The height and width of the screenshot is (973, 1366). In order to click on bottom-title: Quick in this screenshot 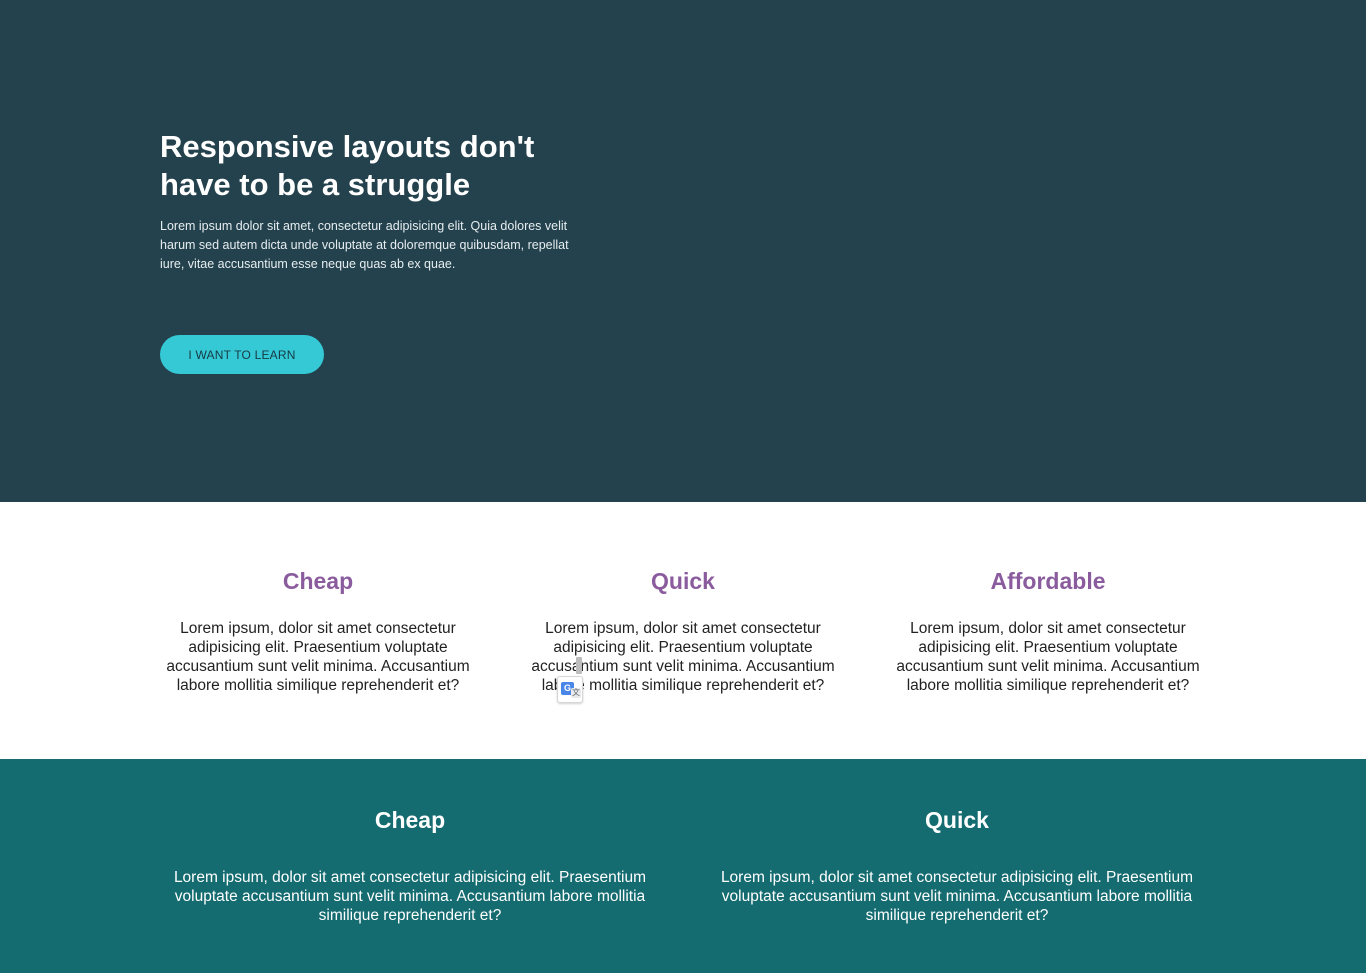, I will do `click(957, 820)`.